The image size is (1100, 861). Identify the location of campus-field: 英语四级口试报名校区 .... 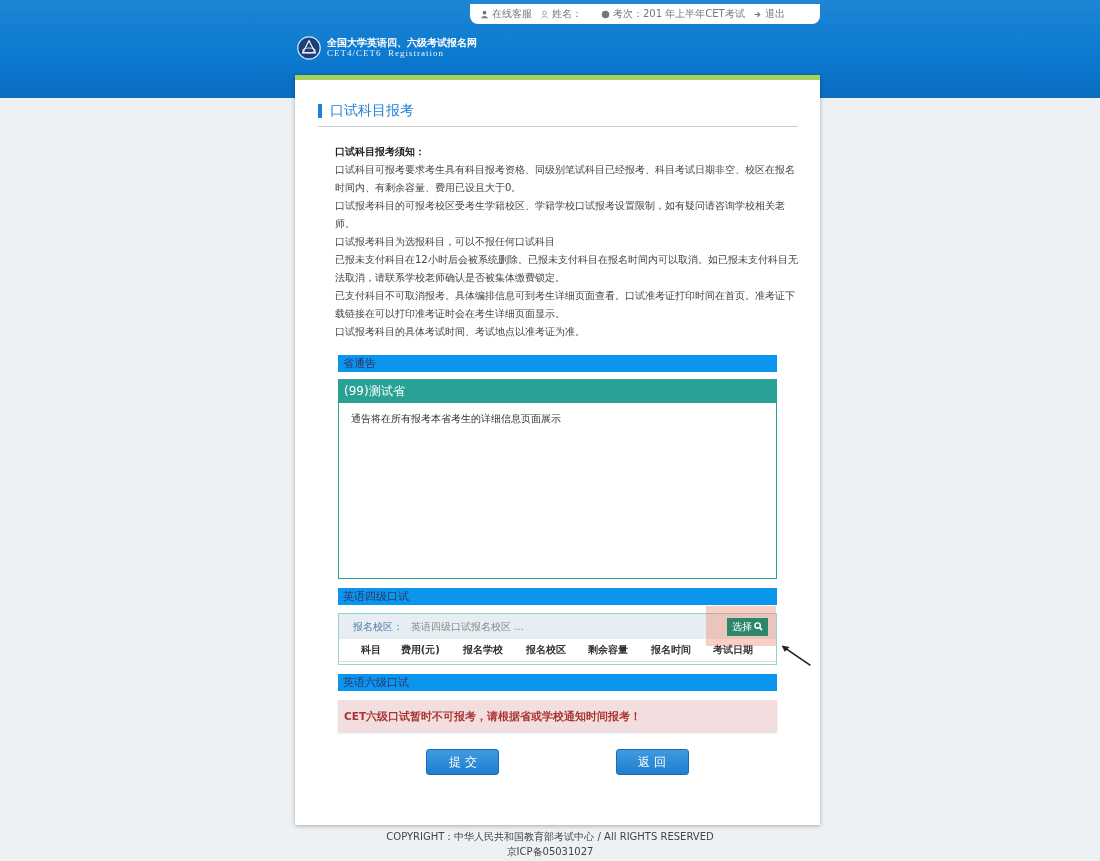
(569, 626).